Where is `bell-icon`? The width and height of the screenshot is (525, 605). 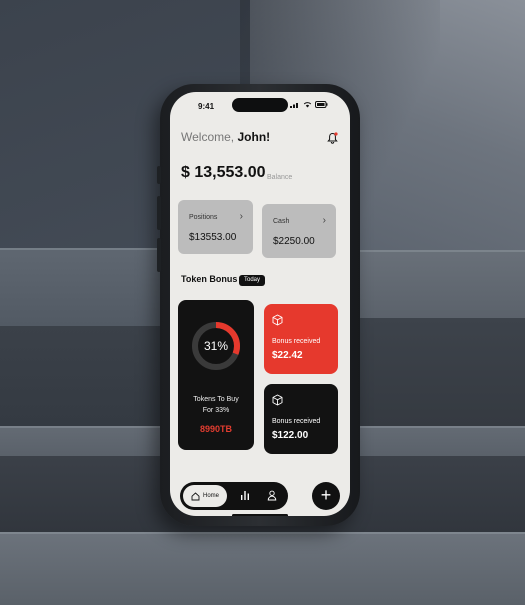 bell-icon is located at coordinates (332, 138).